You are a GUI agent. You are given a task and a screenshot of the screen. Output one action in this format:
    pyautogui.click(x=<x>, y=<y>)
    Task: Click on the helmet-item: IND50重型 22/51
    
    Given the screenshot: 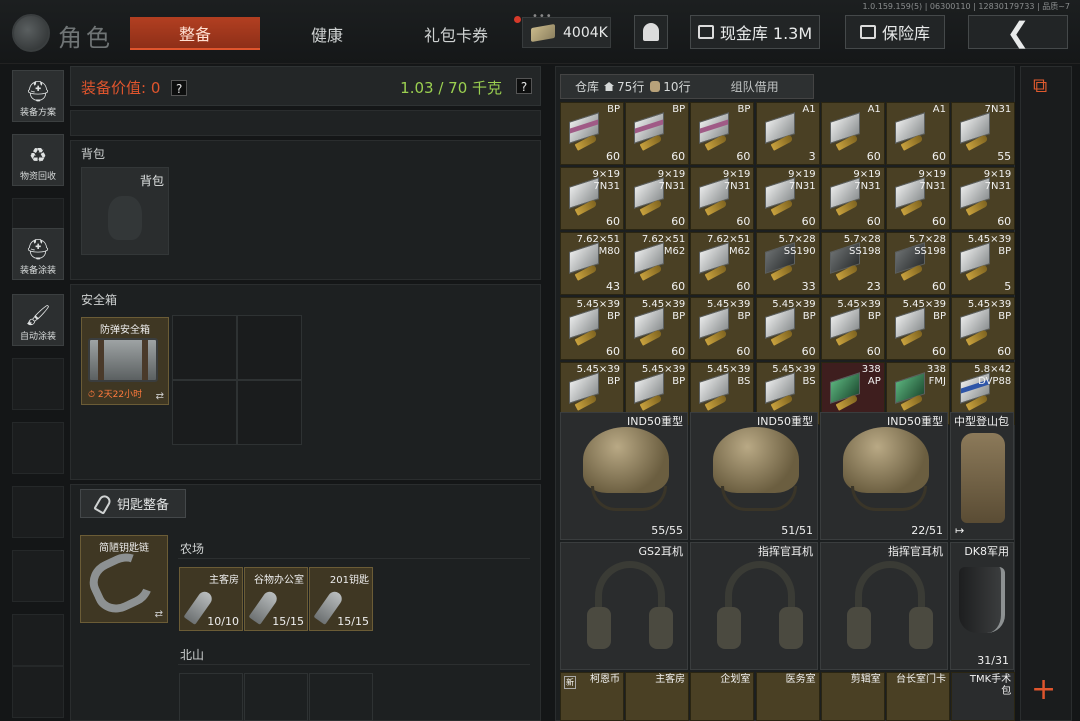 What is the action you would take?
    pyautogui.click(x=884, y=476)
    